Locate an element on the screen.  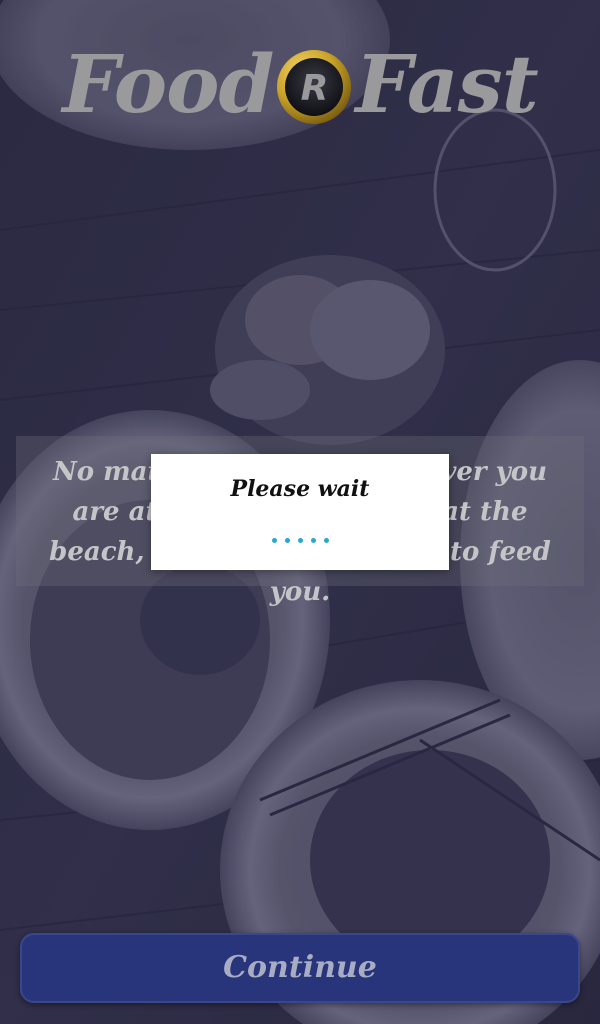
svg-text: R is located at coordinates (314, 88).